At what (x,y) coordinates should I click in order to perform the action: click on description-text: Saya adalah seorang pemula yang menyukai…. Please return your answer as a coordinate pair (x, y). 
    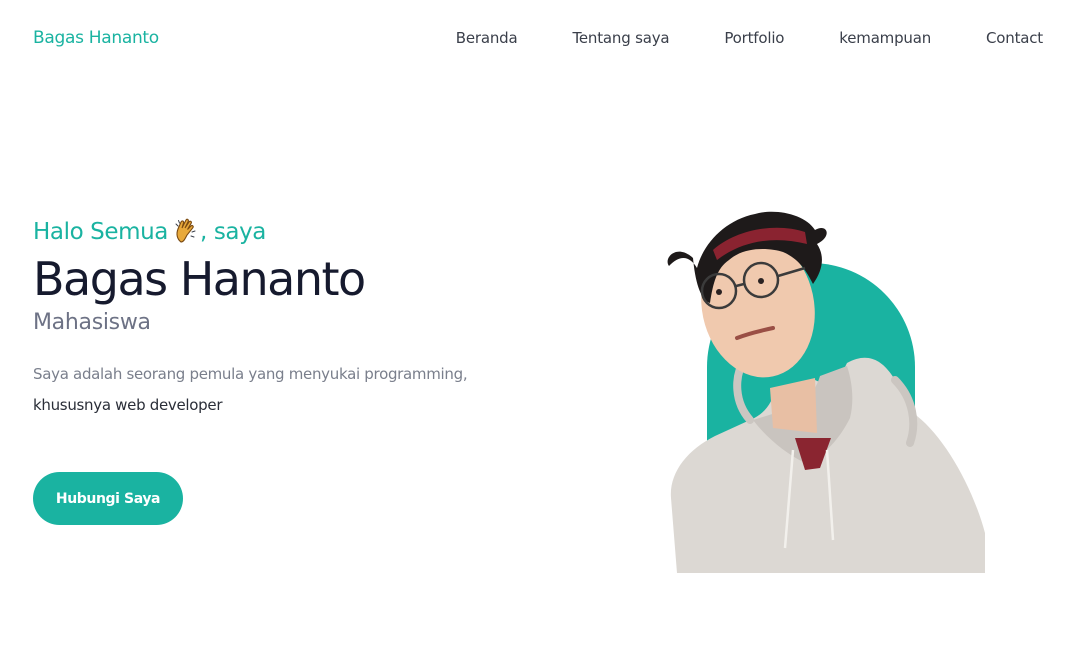
    Looking at the image, I should click on (250, 374).